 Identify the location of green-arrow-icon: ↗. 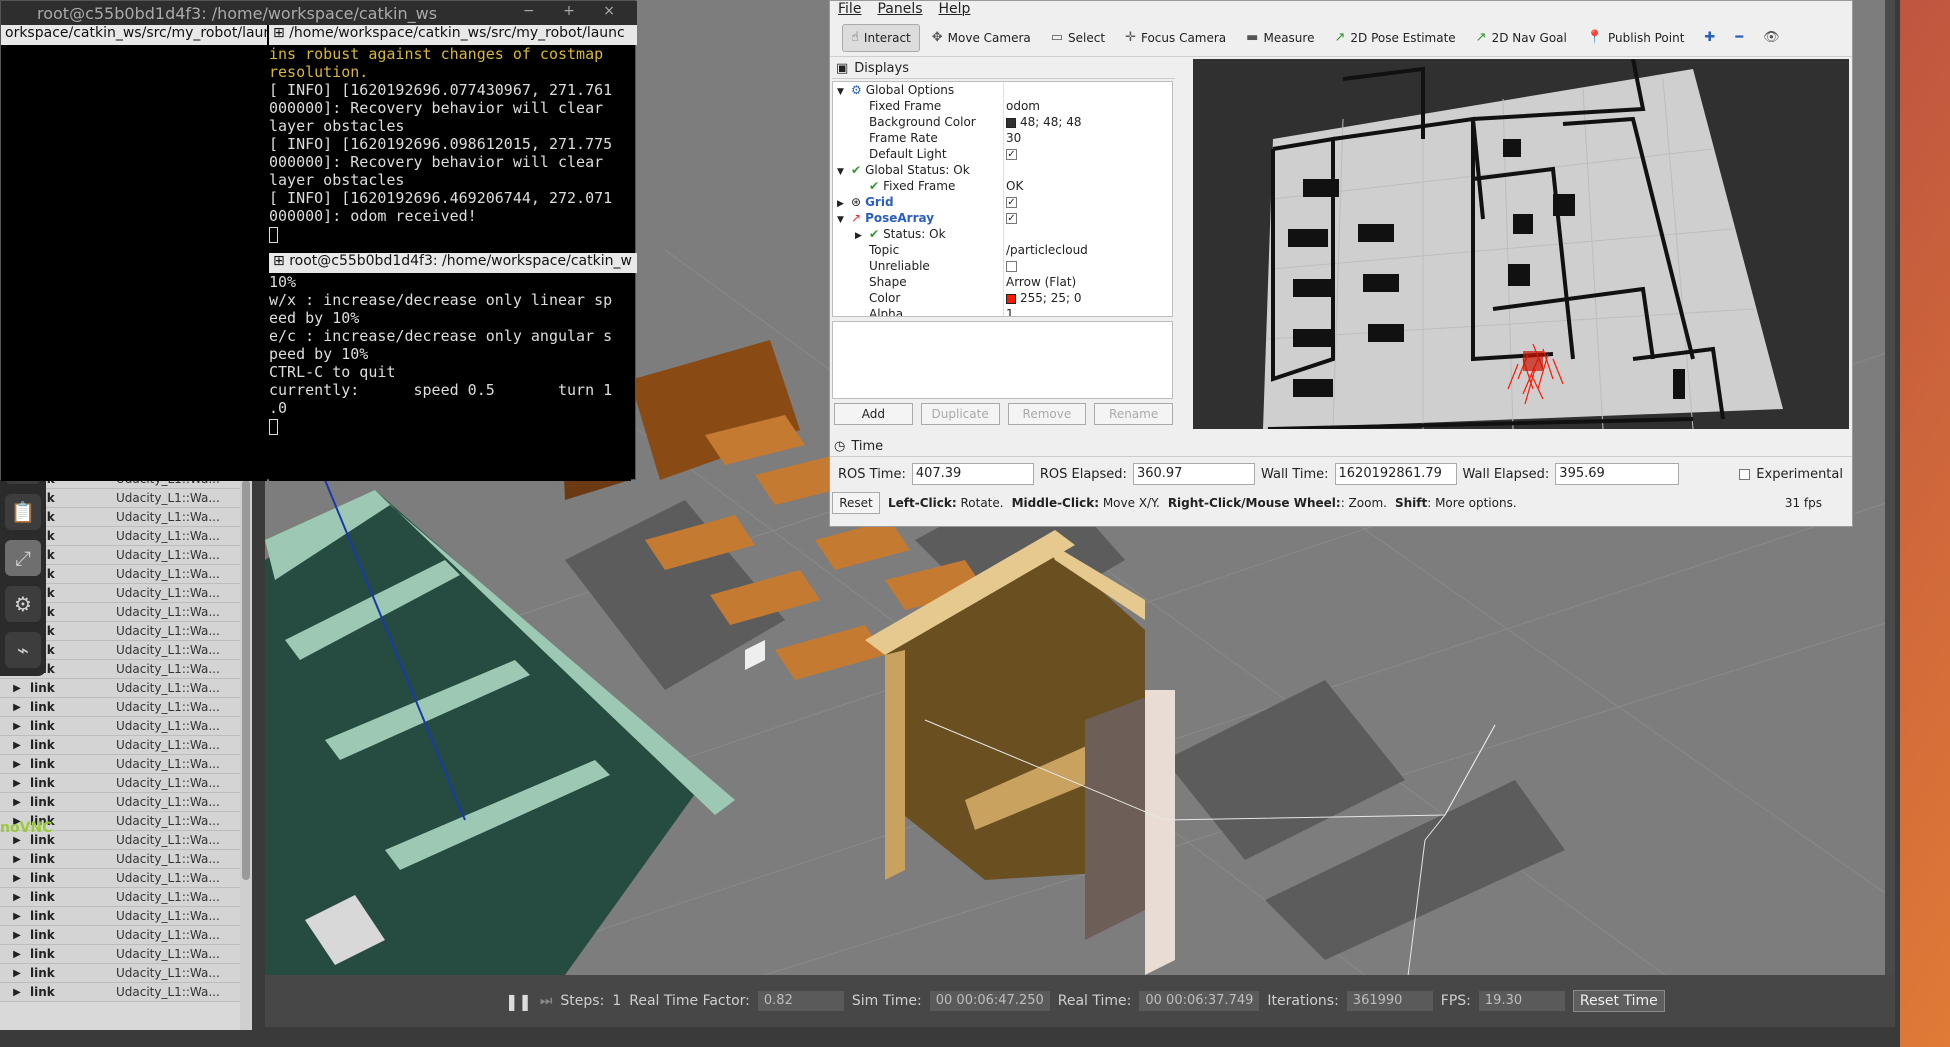
(1340, 37).